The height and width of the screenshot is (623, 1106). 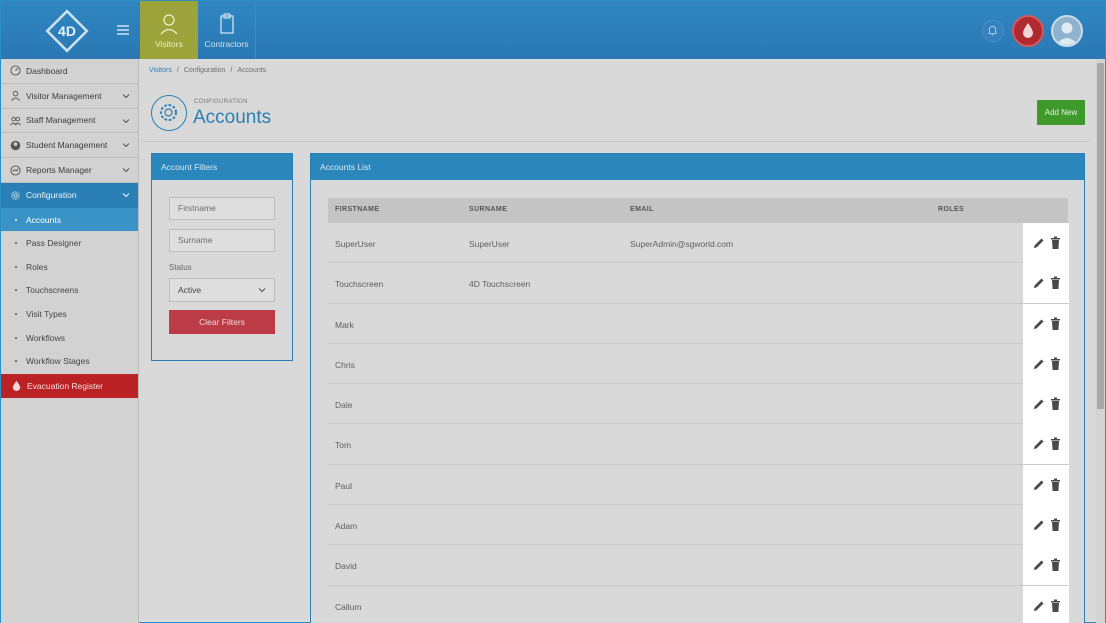 I want to click on table-row: Paul, so click(x=698, y=485).